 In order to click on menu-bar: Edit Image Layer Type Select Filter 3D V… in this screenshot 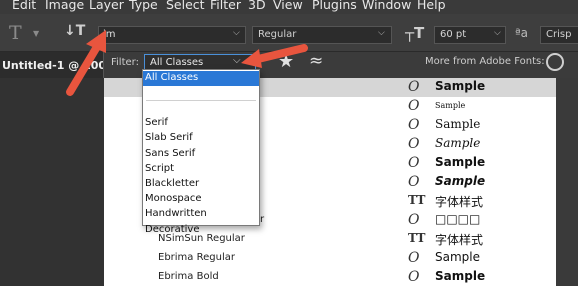, I will do `click(289, 7)`.